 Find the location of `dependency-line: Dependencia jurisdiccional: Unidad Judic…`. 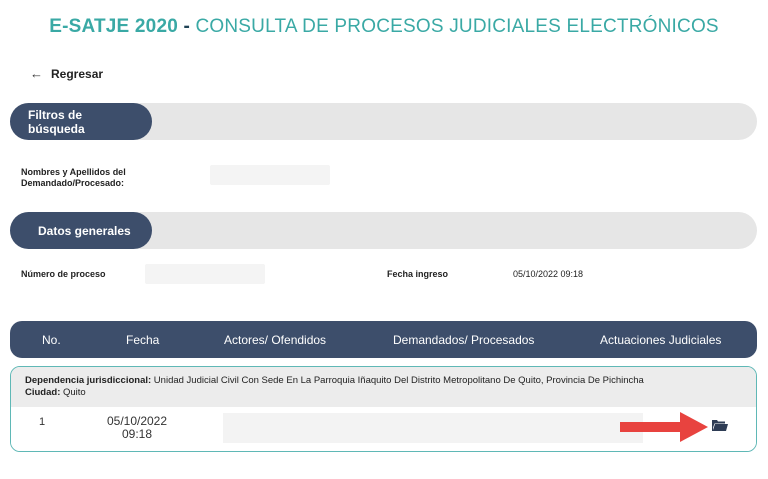

dependency-line: Dependencia jurisdiccional: Unidad Judic… is located at coordinates (383, 381).